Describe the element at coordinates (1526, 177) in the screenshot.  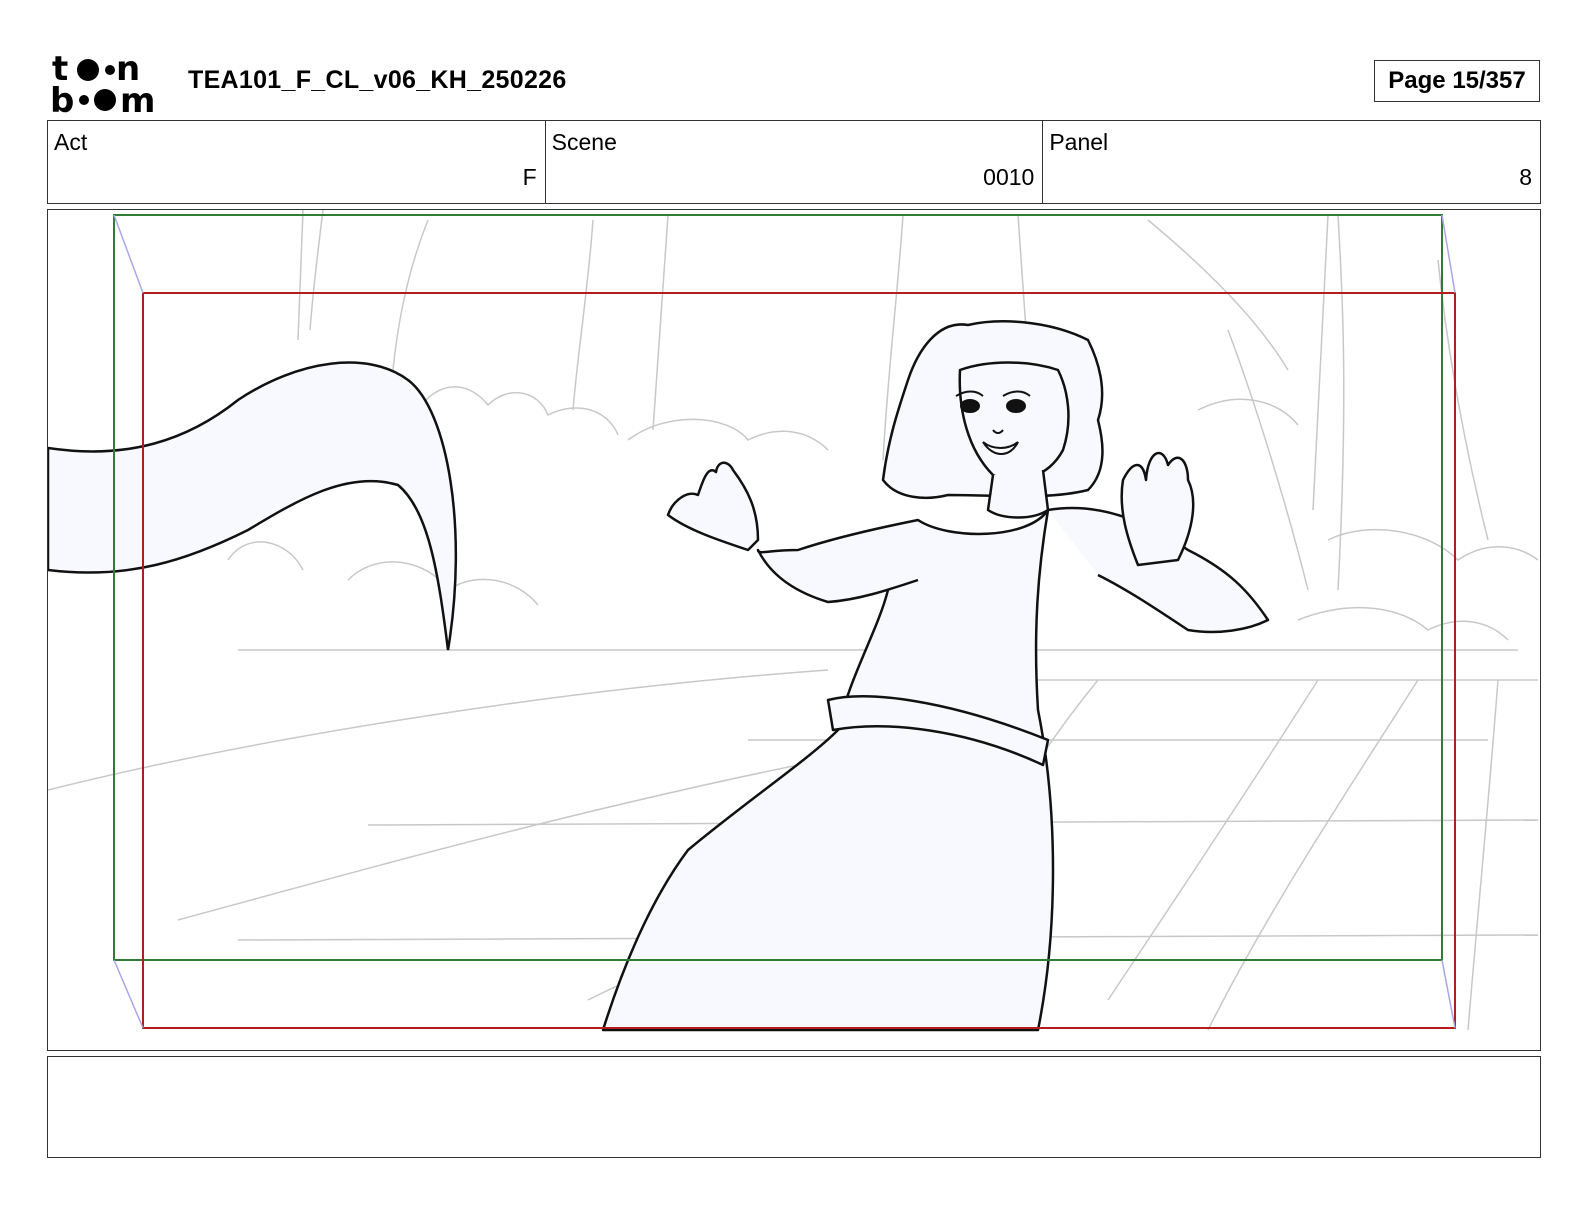
I see `panel-value: 8` at that location.